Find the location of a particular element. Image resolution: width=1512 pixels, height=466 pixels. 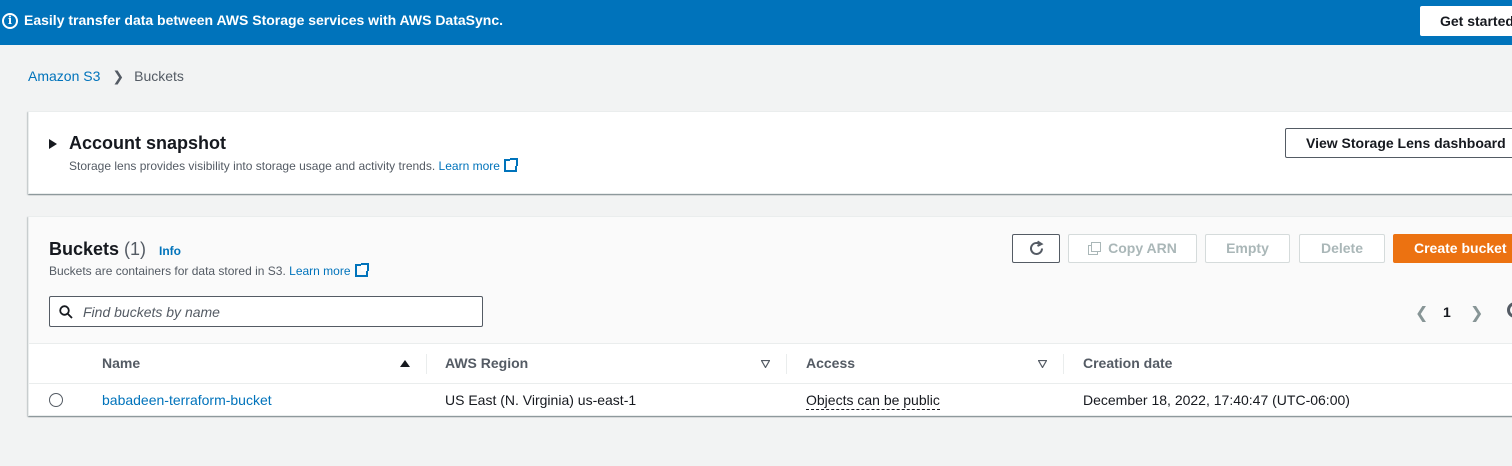

copy-arn-button: Copy ARN is located at coordinates (1132, 248).